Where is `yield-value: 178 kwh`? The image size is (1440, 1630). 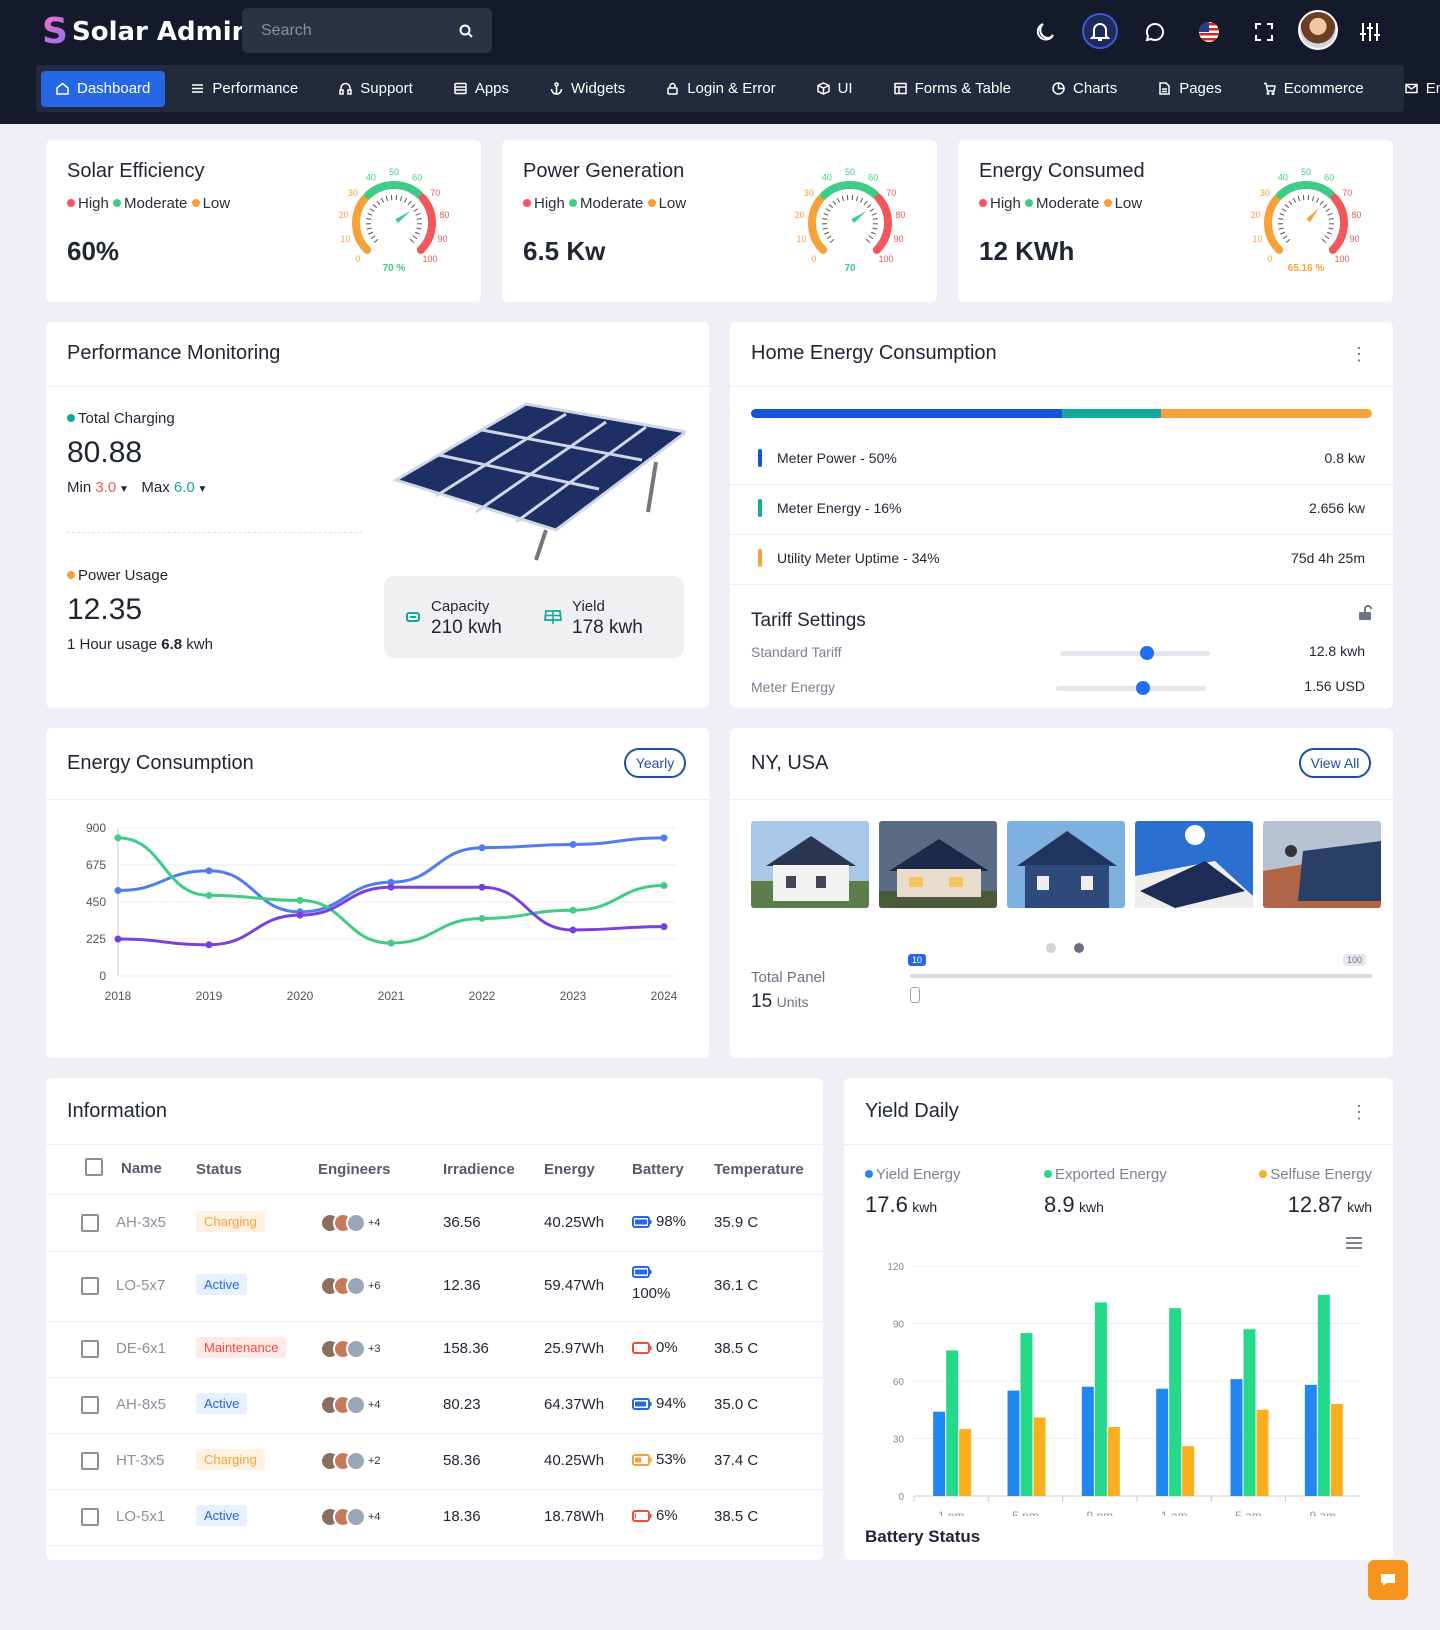
yield-value: 178 kwh is located at coordinates (607, 627).